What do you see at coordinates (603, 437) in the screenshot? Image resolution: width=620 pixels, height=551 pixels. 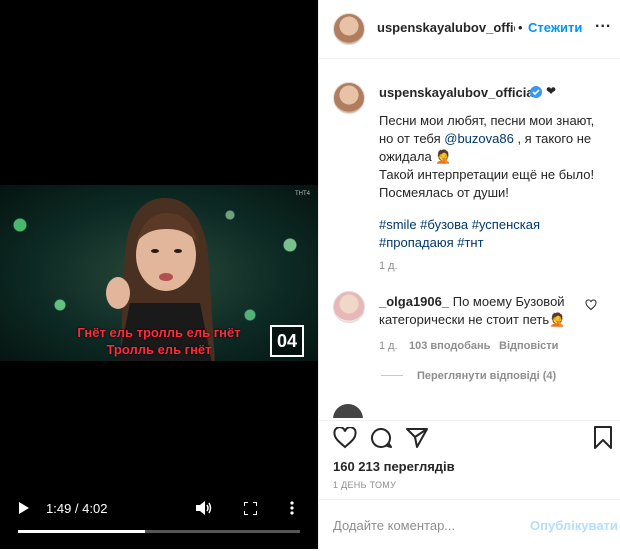 I see `bookmark-icon` at bounding box center [603, 437].